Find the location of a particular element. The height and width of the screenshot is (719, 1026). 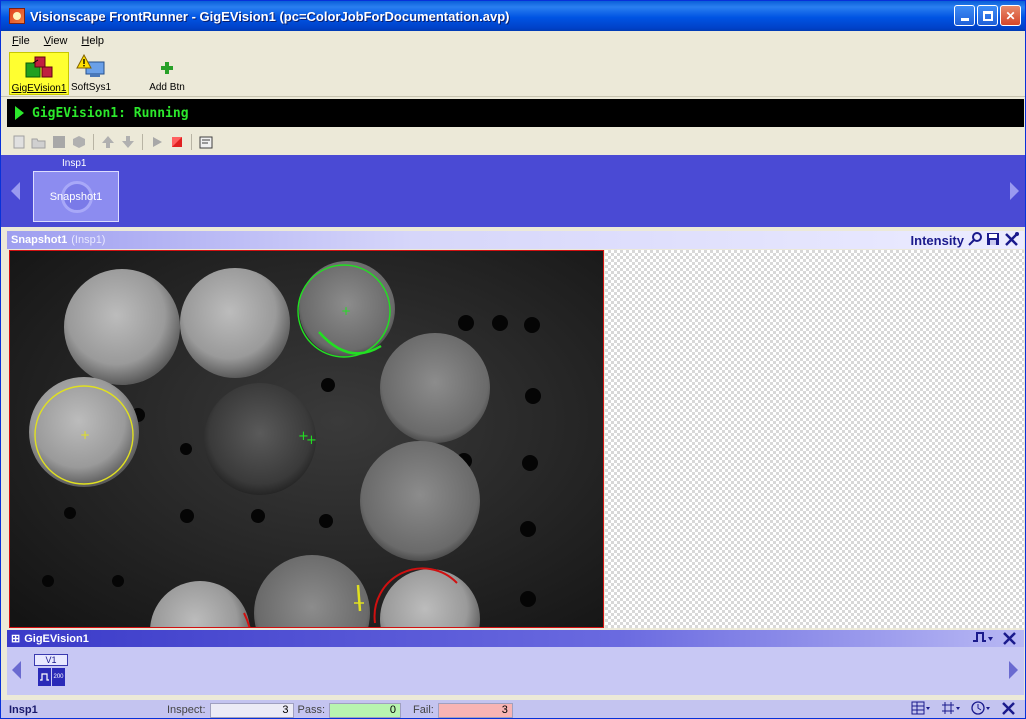

snapshot-step-label: Snapshot1 is located at coordinates (76, 196).